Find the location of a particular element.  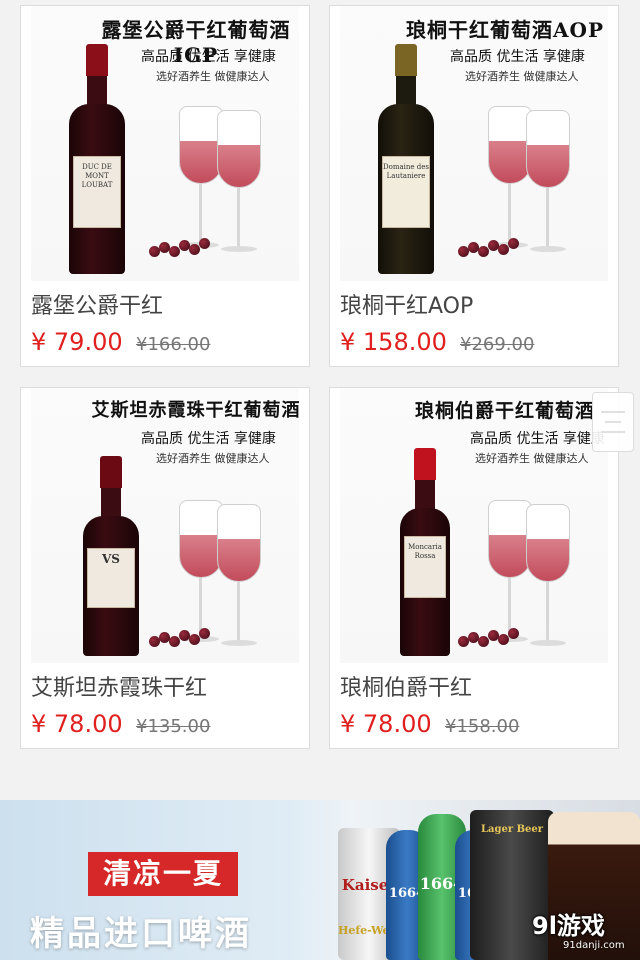

watermark-logo: 9l游戏 is located at coordinates (568, 926).